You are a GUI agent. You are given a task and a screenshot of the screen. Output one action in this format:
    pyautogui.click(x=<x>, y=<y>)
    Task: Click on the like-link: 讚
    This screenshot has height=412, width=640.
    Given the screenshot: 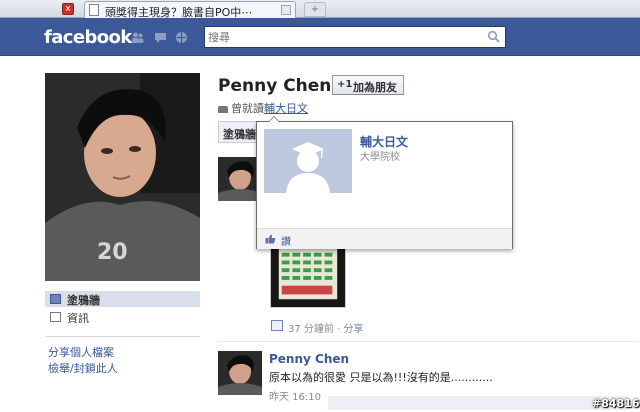 What is the action you would take?
    pyautogui.click(x=286, y=240)
    